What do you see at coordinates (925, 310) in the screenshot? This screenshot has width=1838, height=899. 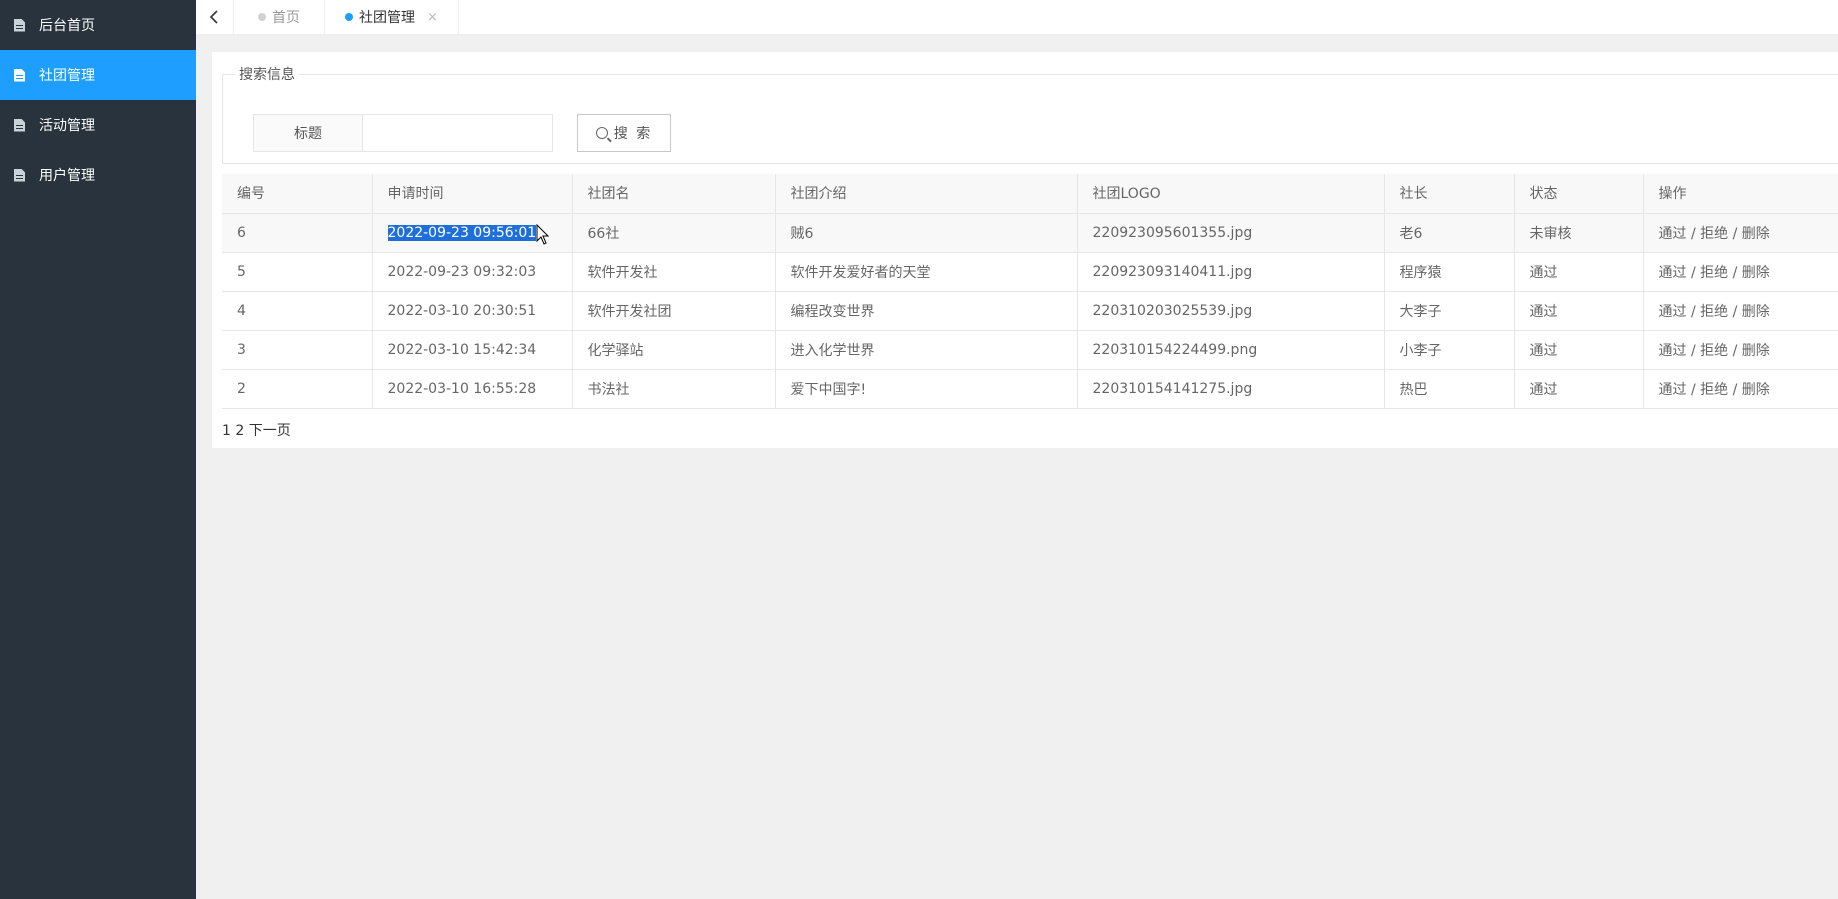 I see `cell-club-intro: 编程改变世界` at bounding box center [925, 310].